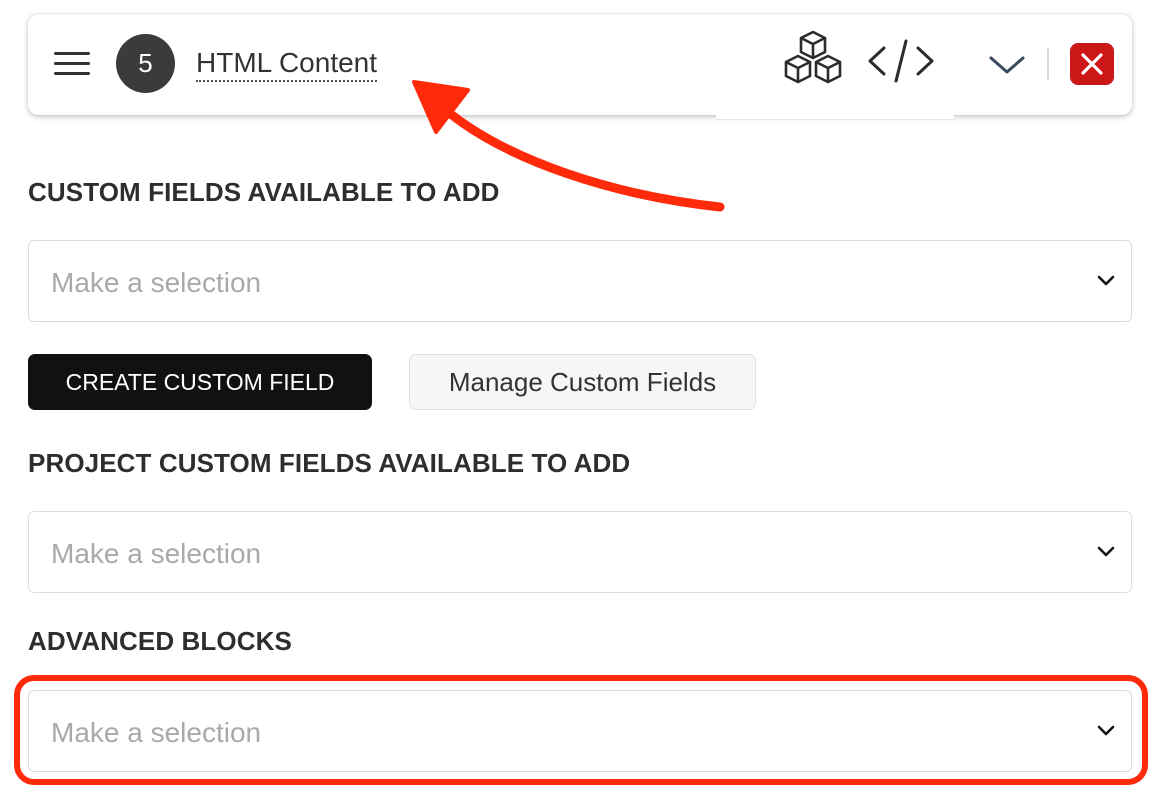 Image resolution: width=1166 pixels, height=810 pixels. What do you see at coordinates (580, 281) in the screenshot?
I see `custom-fields-select: Make a selection` at bounding box center [580, 281].